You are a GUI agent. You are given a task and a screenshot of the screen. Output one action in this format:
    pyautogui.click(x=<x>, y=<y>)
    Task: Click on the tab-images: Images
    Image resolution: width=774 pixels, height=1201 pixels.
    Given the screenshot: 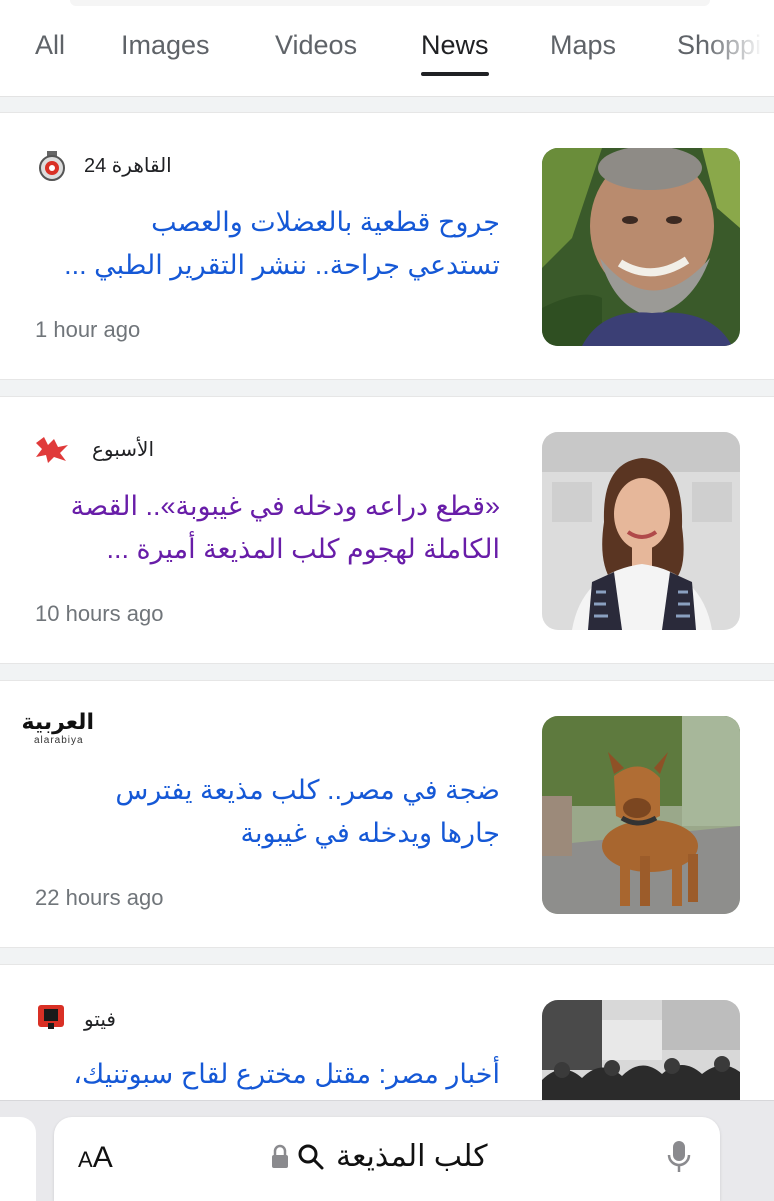 What is the action you would take?
    pyautogui.click(x=165, y=45)
    